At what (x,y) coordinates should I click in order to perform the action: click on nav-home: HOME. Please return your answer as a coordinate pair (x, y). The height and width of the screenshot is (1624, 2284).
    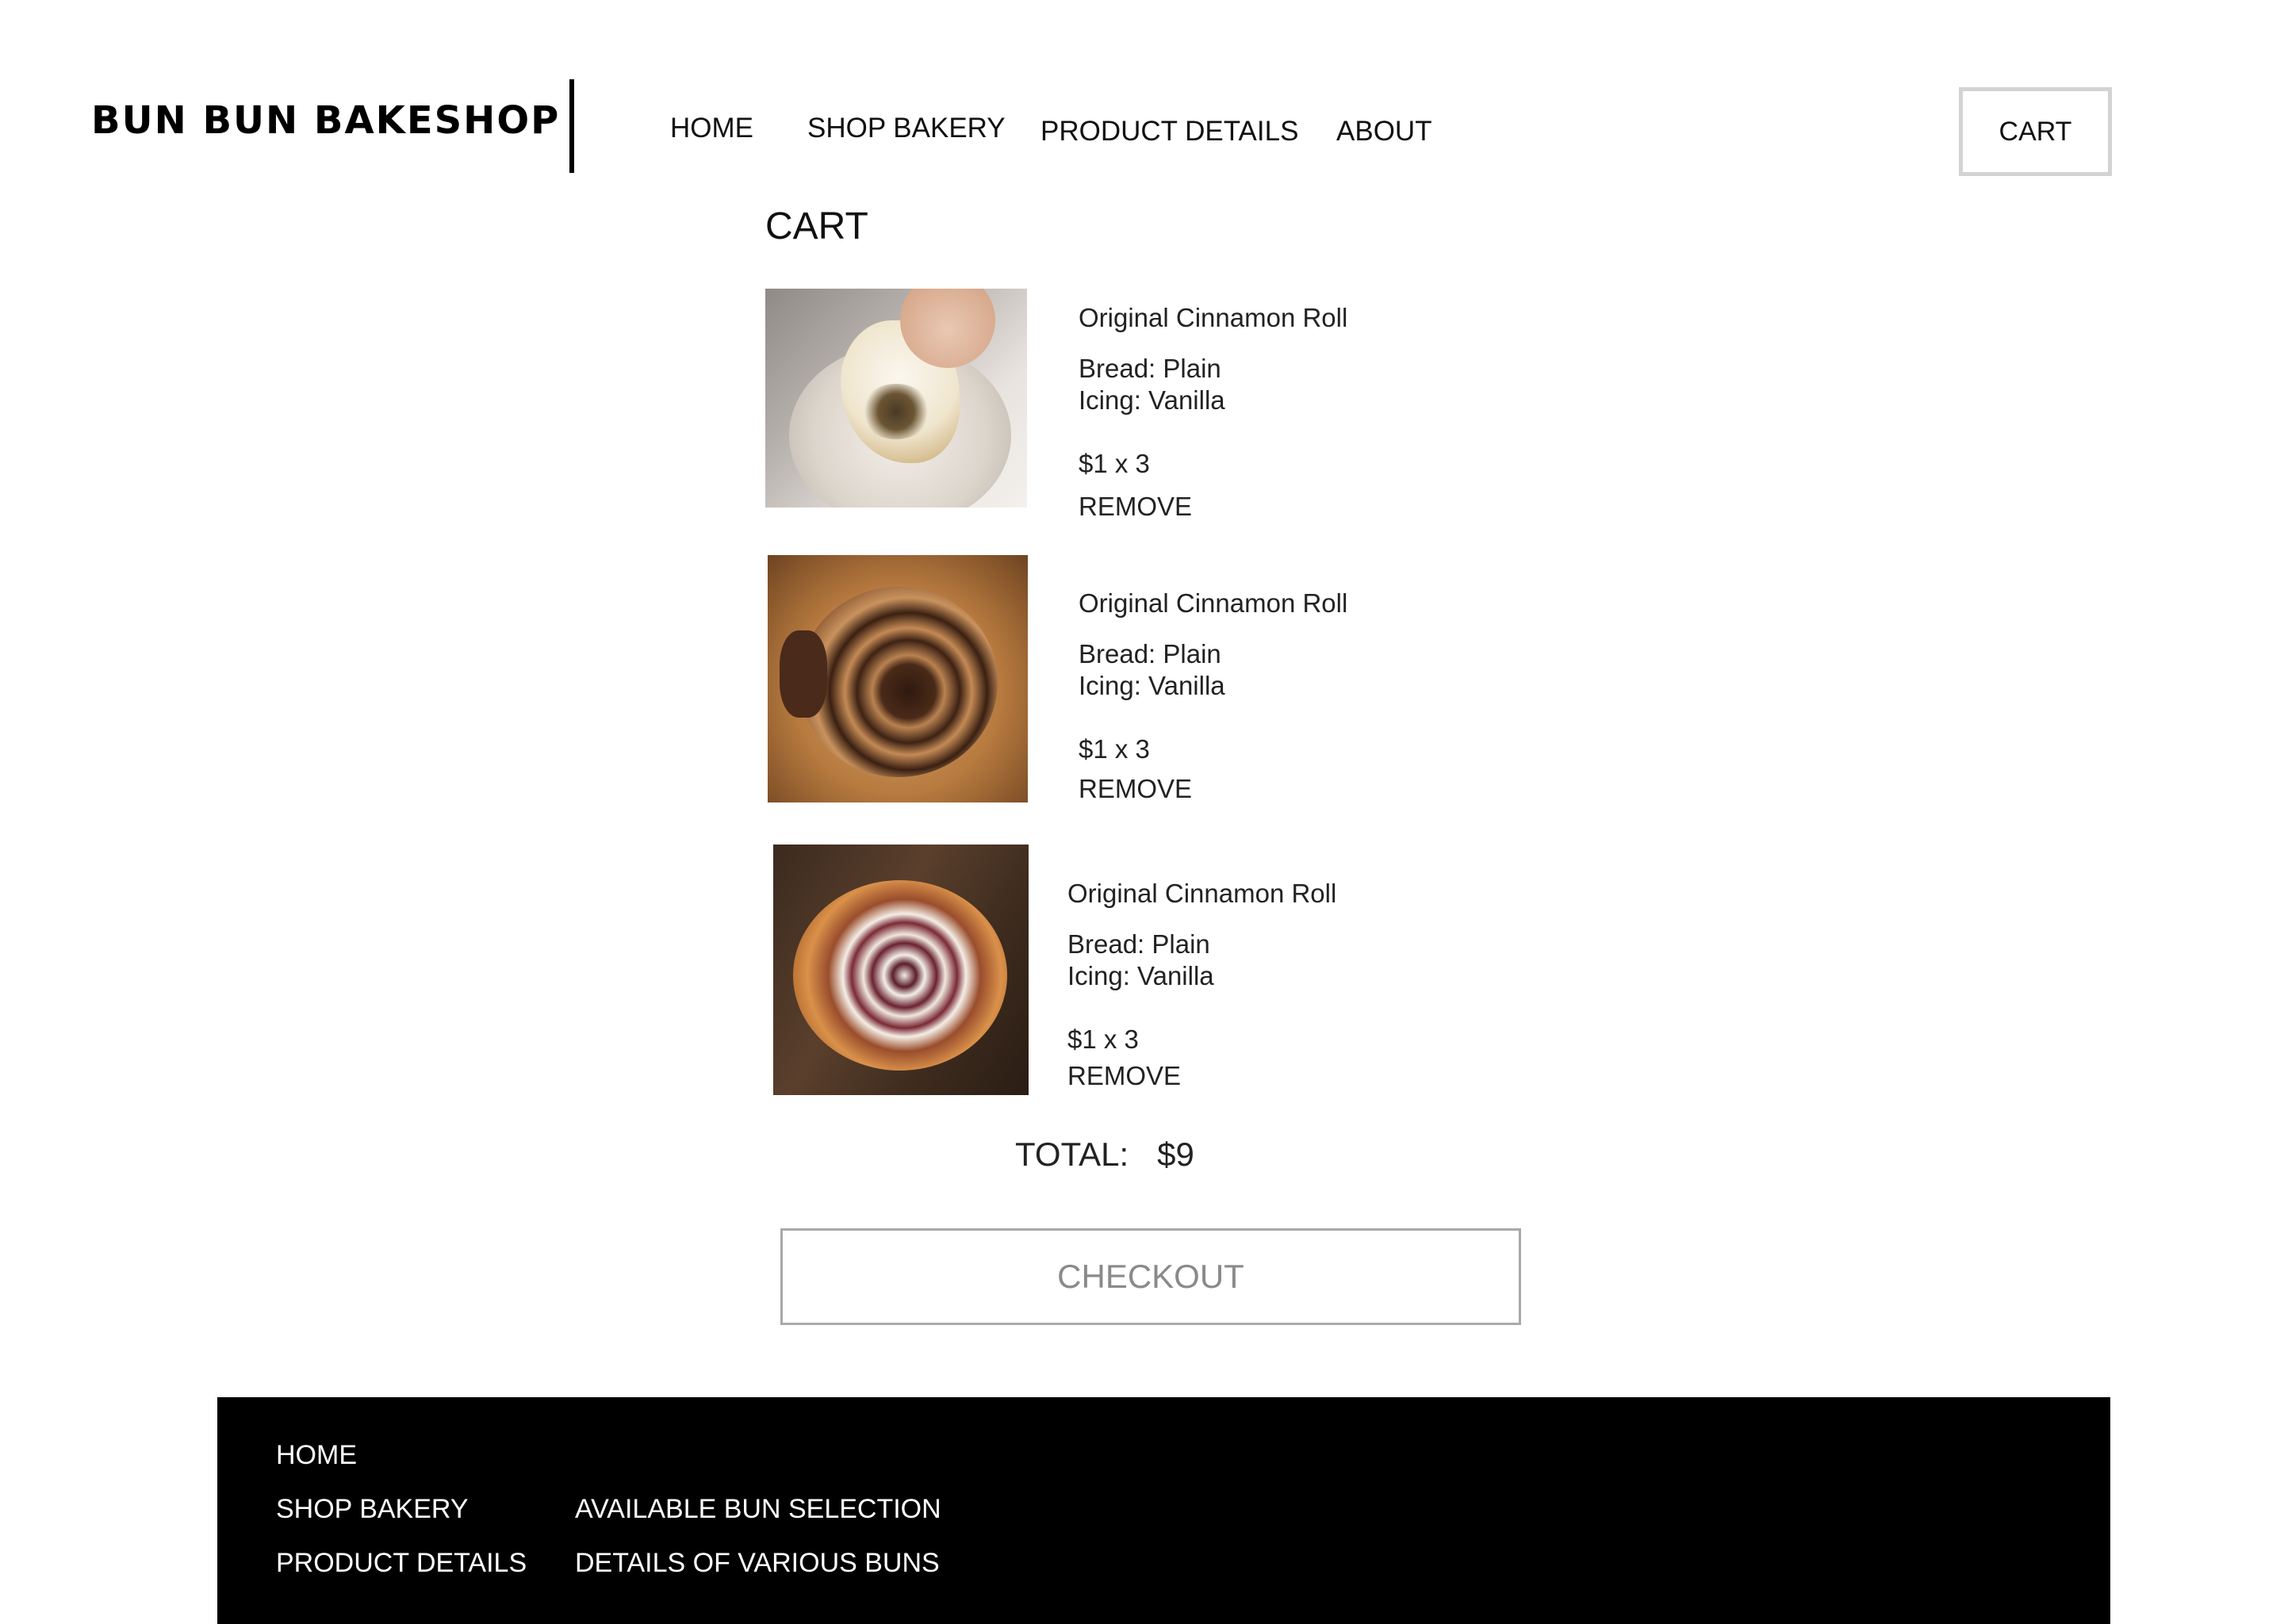
    Looking at the image, I should click on (711, 128).